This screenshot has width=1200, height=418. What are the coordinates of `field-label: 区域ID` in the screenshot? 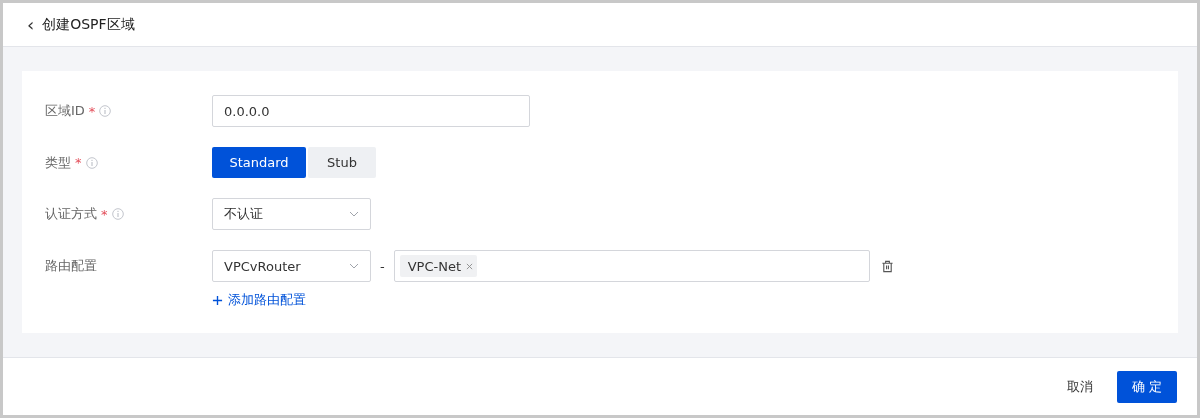 It's located at (65, 111).